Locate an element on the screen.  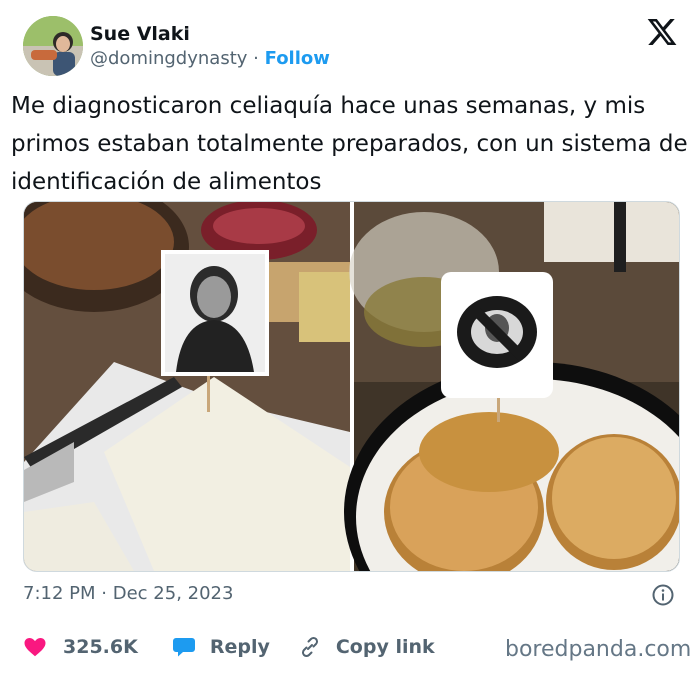
handle-row: @domingdynasty · Follow is located at coordinates (210, 58).